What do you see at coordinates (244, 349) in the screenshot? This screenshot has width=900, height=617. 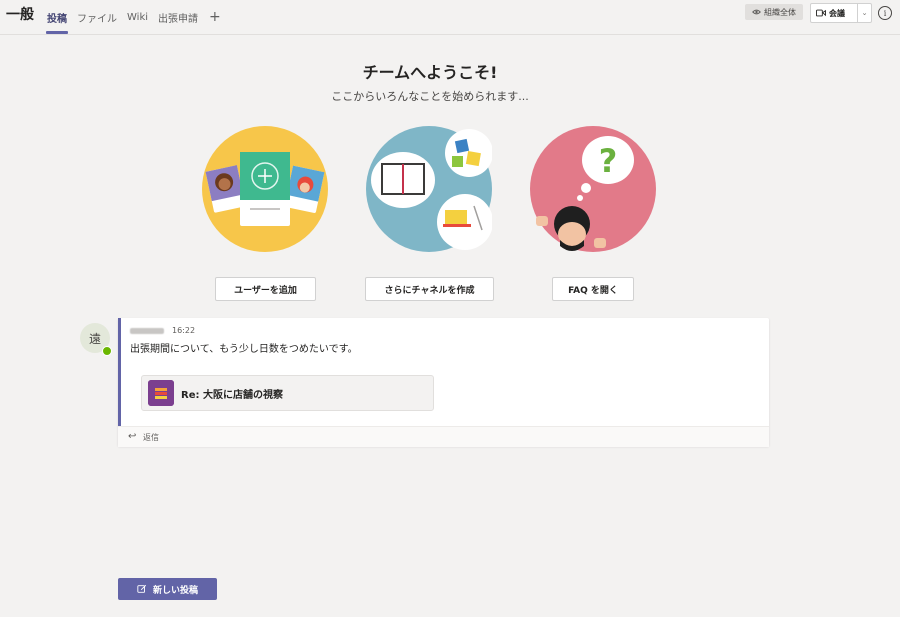 I see `post-message: 出張期間について、もう少し日数をつめたいです。` at bounding box center [244, 349].